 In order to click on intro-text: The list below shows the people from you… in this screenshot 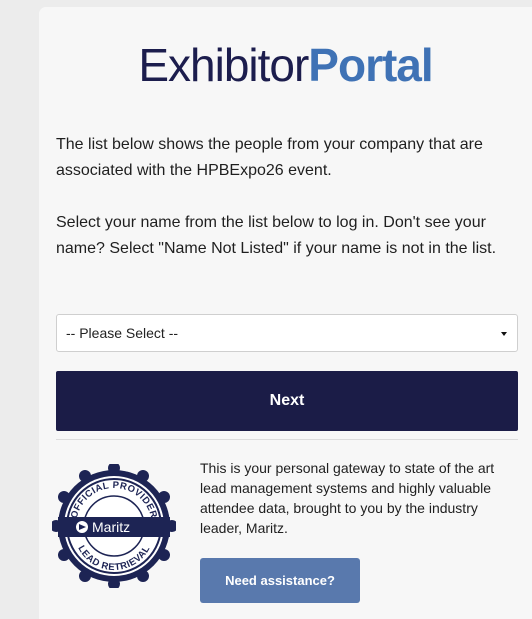, I will do `click(269, 157)`.